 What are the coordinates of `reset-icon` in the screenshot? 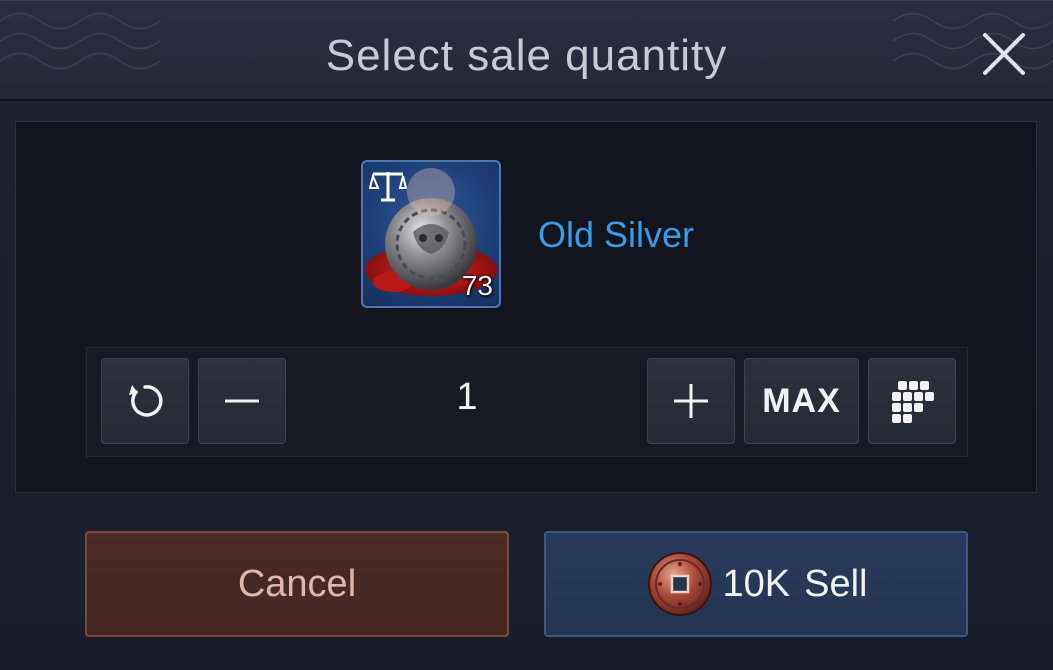 It's located at (146, 401).